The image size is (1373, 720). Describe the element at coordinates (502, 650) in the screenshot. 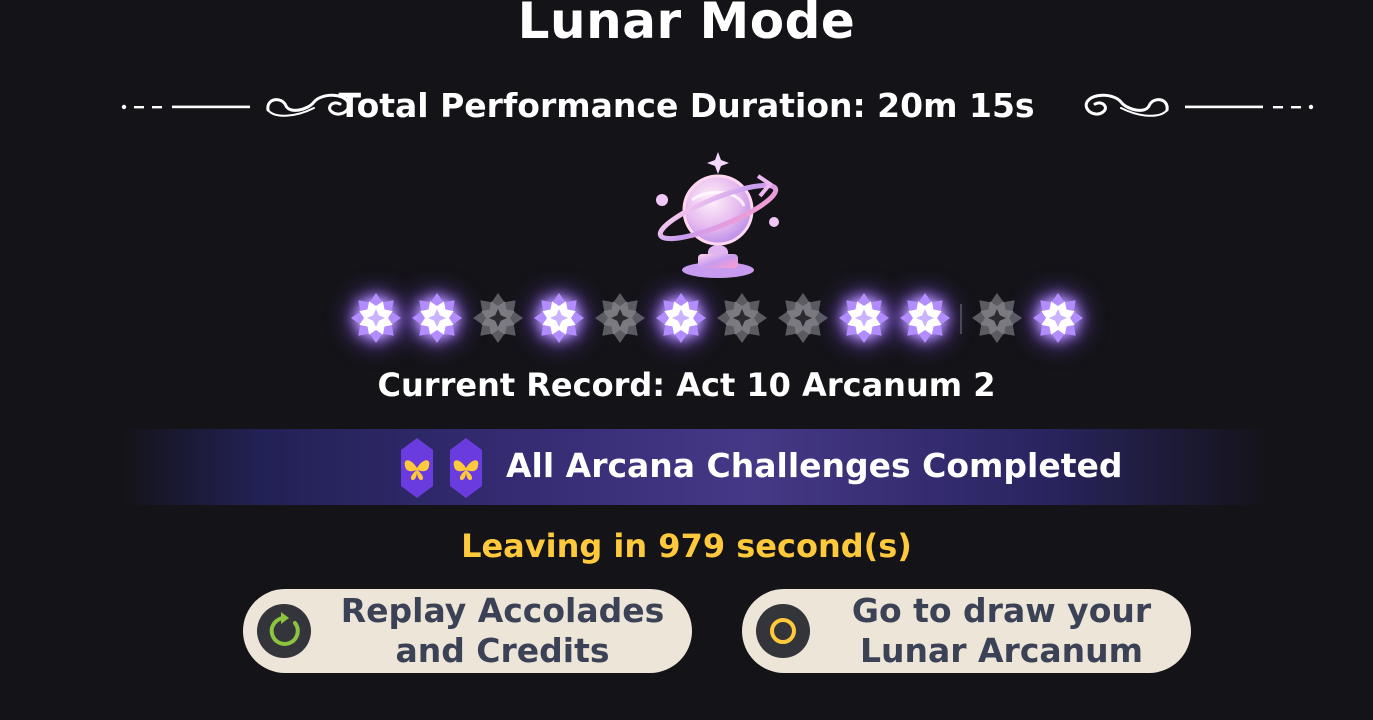

I see `replay-label-line2: and Credits` at that location.